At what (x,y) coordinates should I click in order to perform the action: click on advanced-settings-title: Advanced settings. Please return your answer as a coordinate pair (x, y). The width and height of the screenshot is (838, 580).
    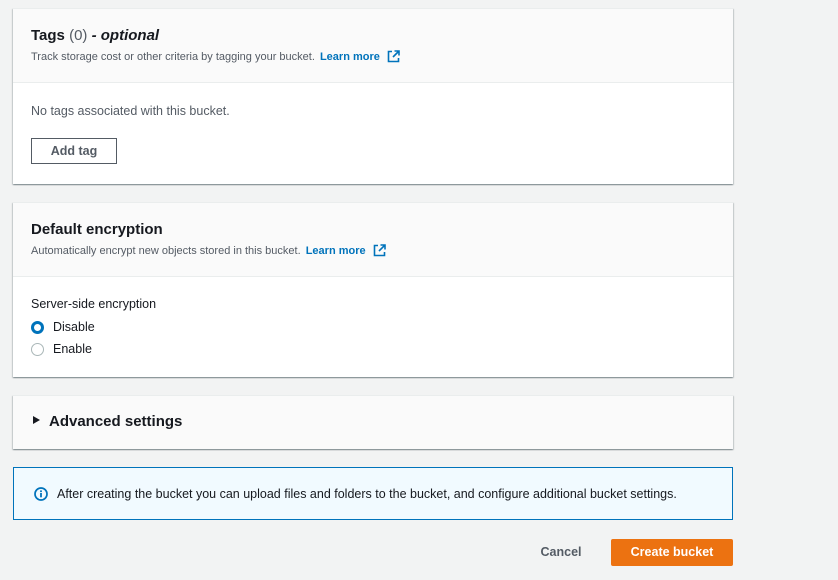
    Looking at the image, I should click on (116, 421).